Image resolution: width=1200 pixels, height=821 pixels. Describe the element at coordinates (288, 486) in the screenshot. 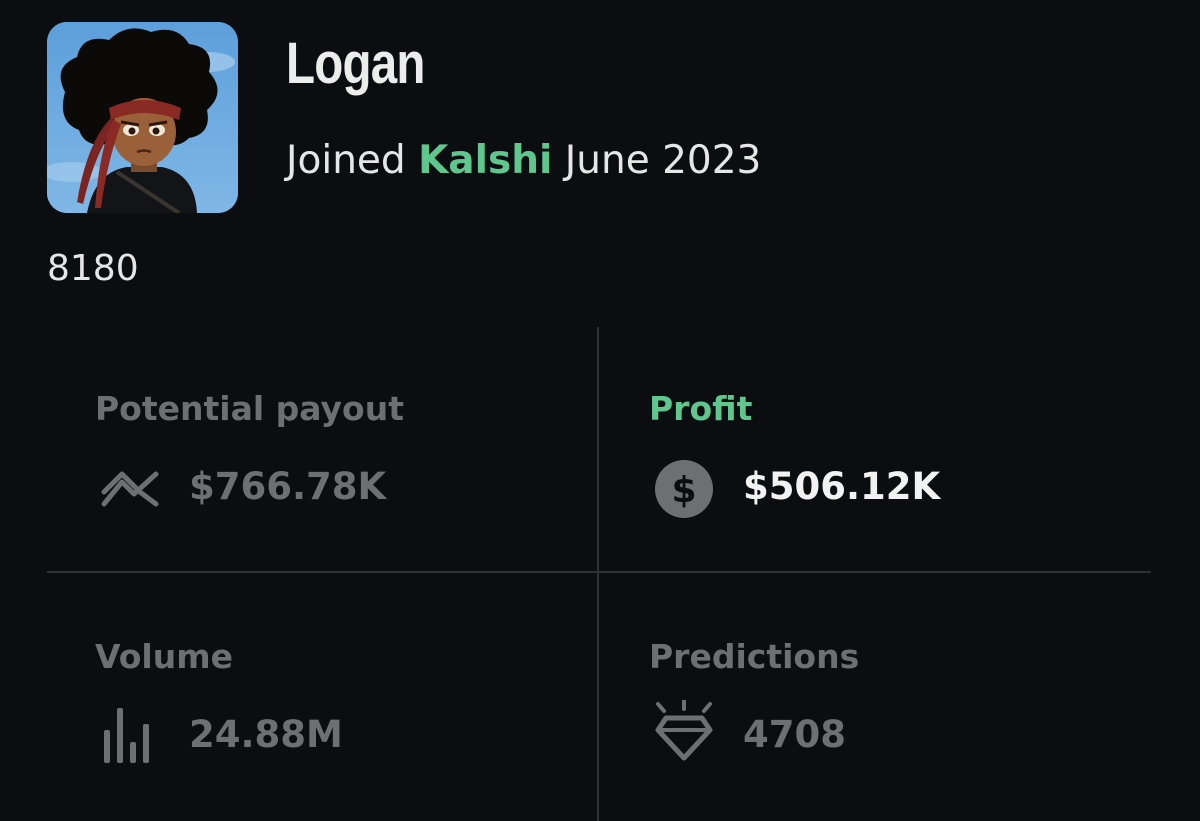

I see `potential-payout-value: $766.78K` at that location.